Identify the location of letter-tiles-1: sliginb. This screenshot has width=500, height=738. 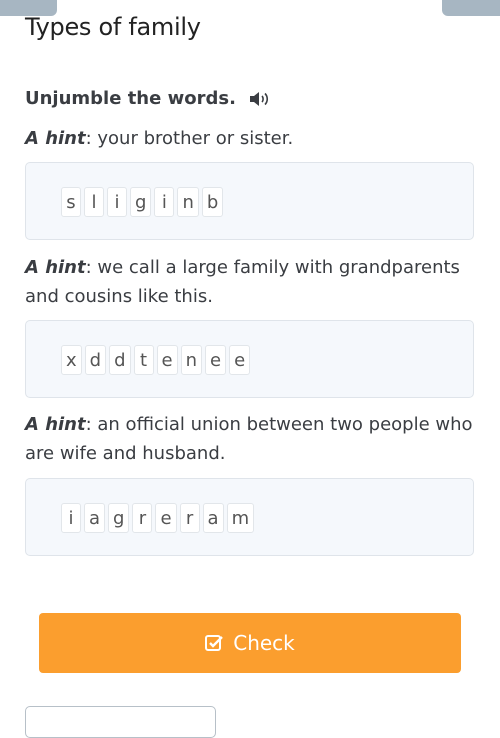
(142, 202).